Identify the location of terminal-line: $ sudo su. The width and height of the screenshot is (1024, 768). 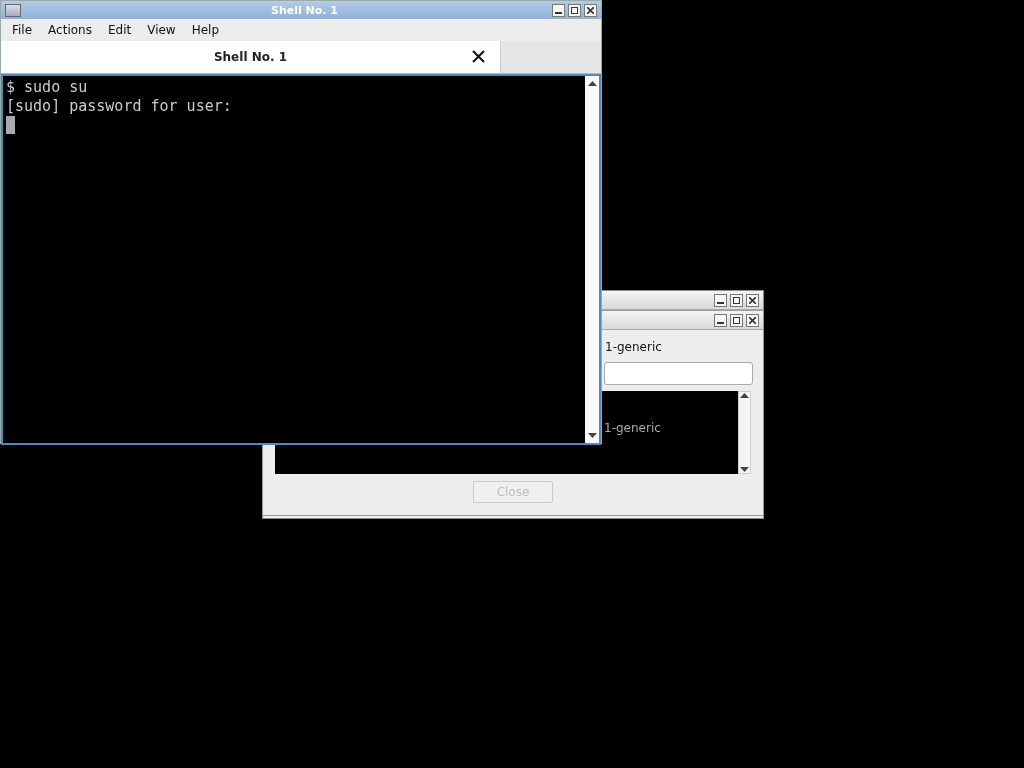
(47, 87).